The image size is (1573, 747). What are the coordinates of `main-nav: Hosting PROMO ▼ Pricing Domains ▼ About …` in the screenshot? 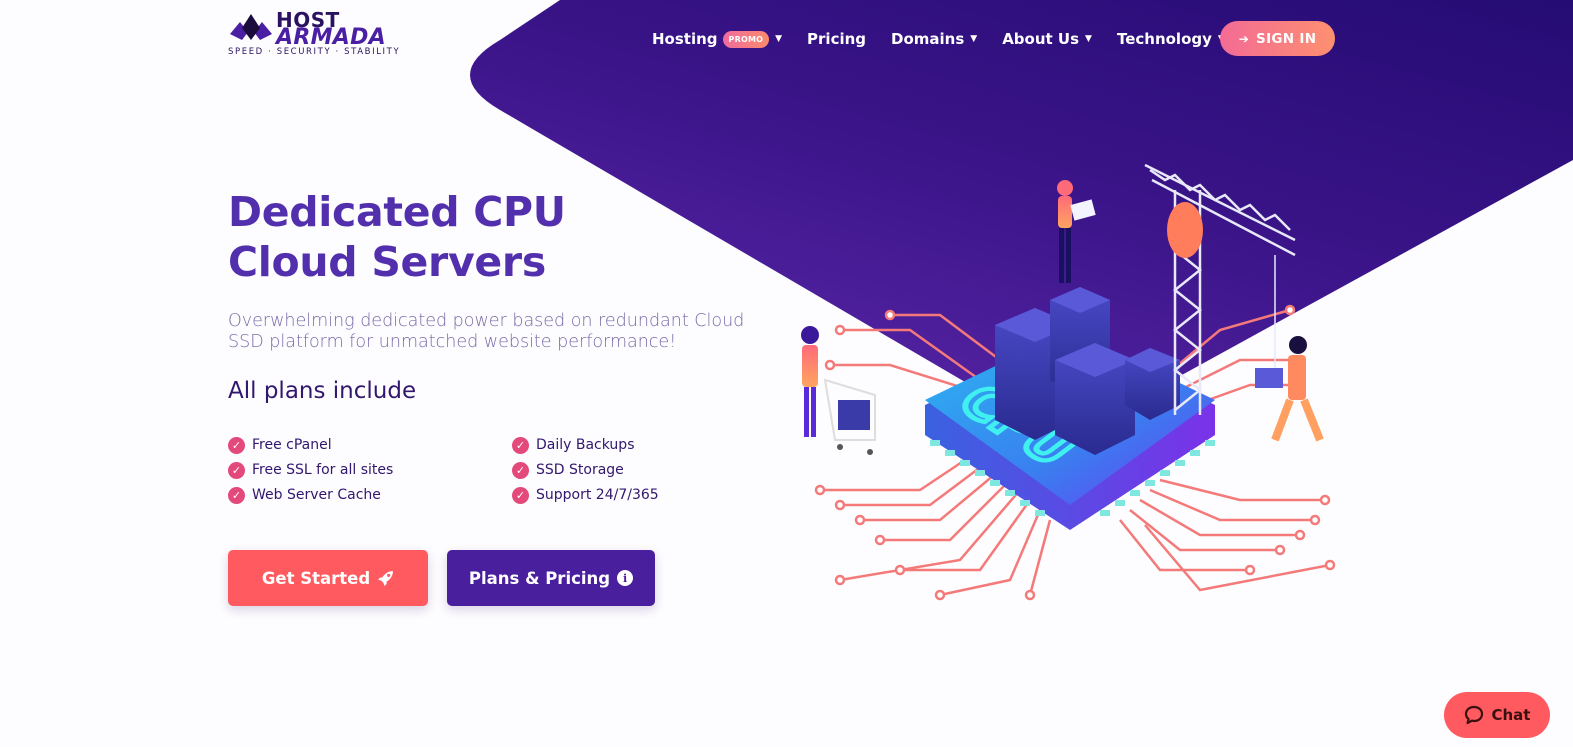 It's located at (951, 39).